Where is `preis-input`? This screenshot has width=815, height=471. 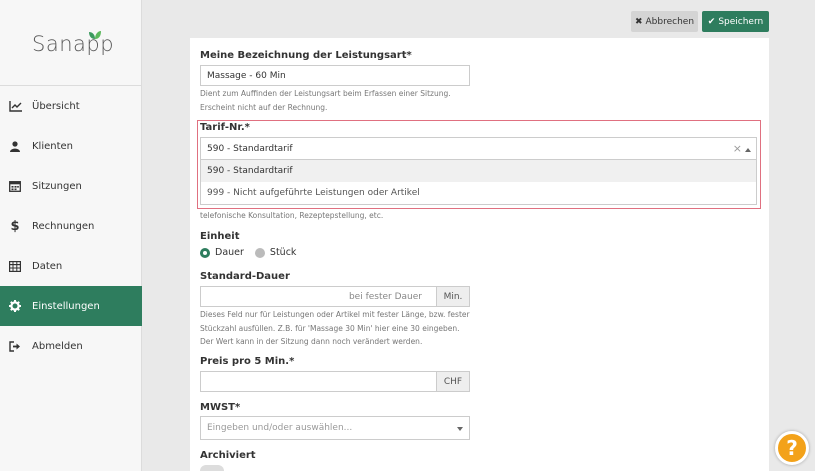
preis-input is located at coordinates (318, 381).